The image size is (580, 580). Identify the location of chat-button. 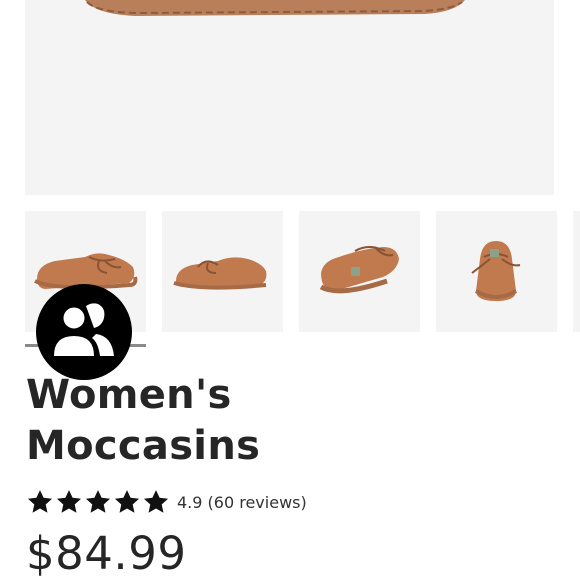
(84, 332).